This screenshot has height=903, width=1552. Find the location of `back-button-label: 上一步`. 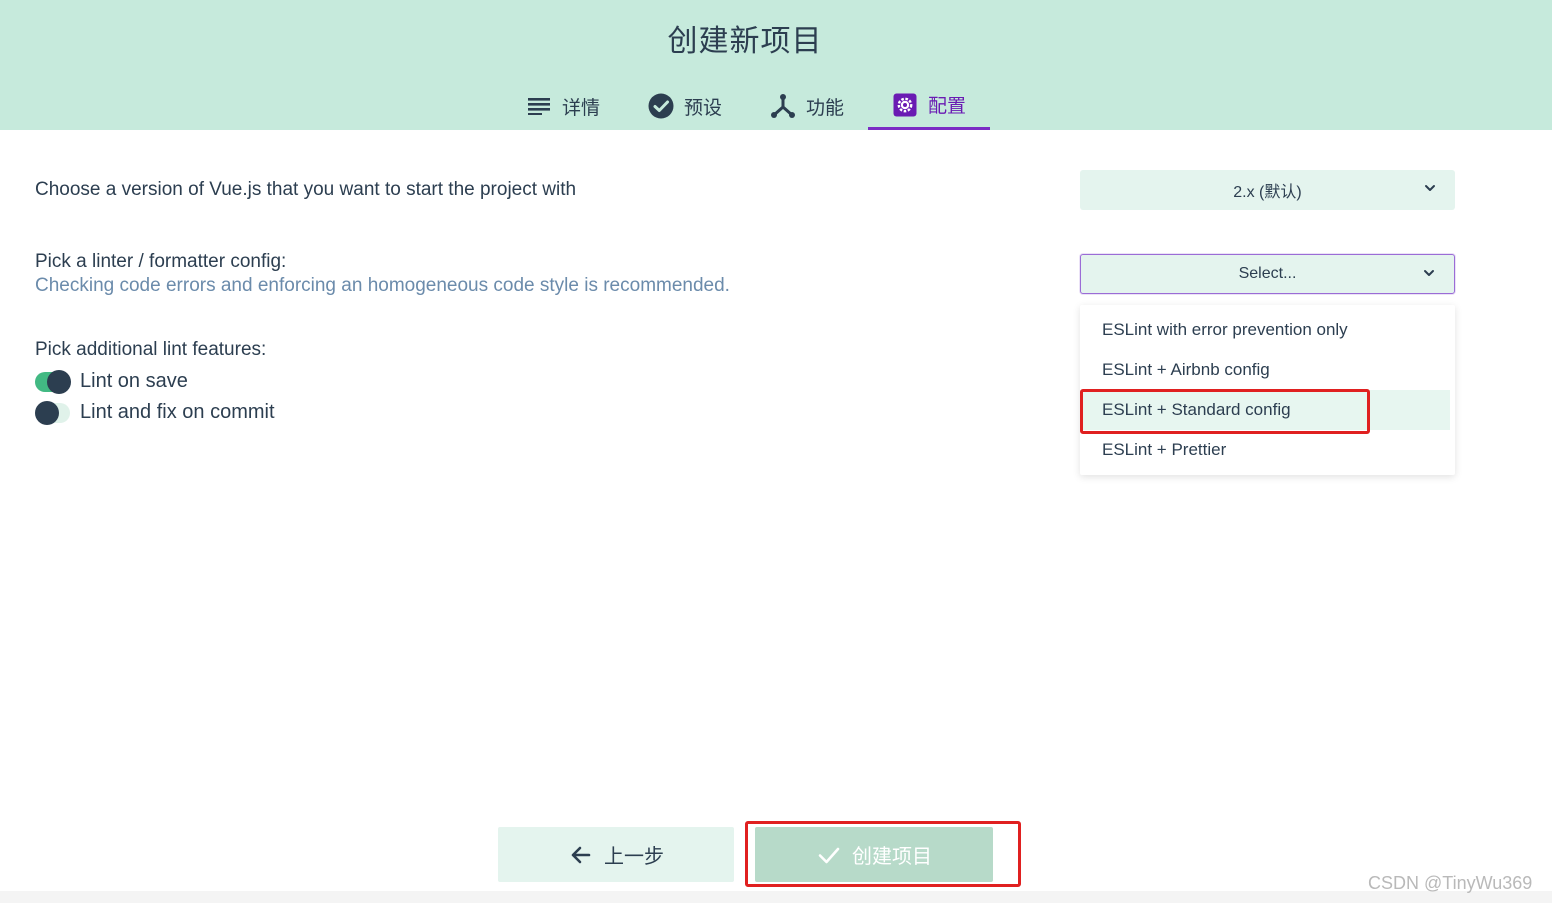

back-button-label: 上一步 is located at coordinates (634, 856).